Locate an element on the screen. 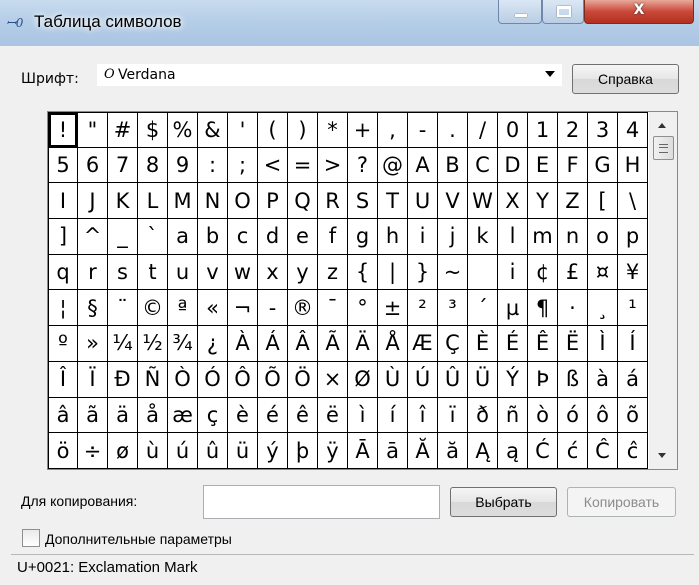 The width and height of the screenshot is (699, 585). character-cell: Î is located at coordinates (63, 379).